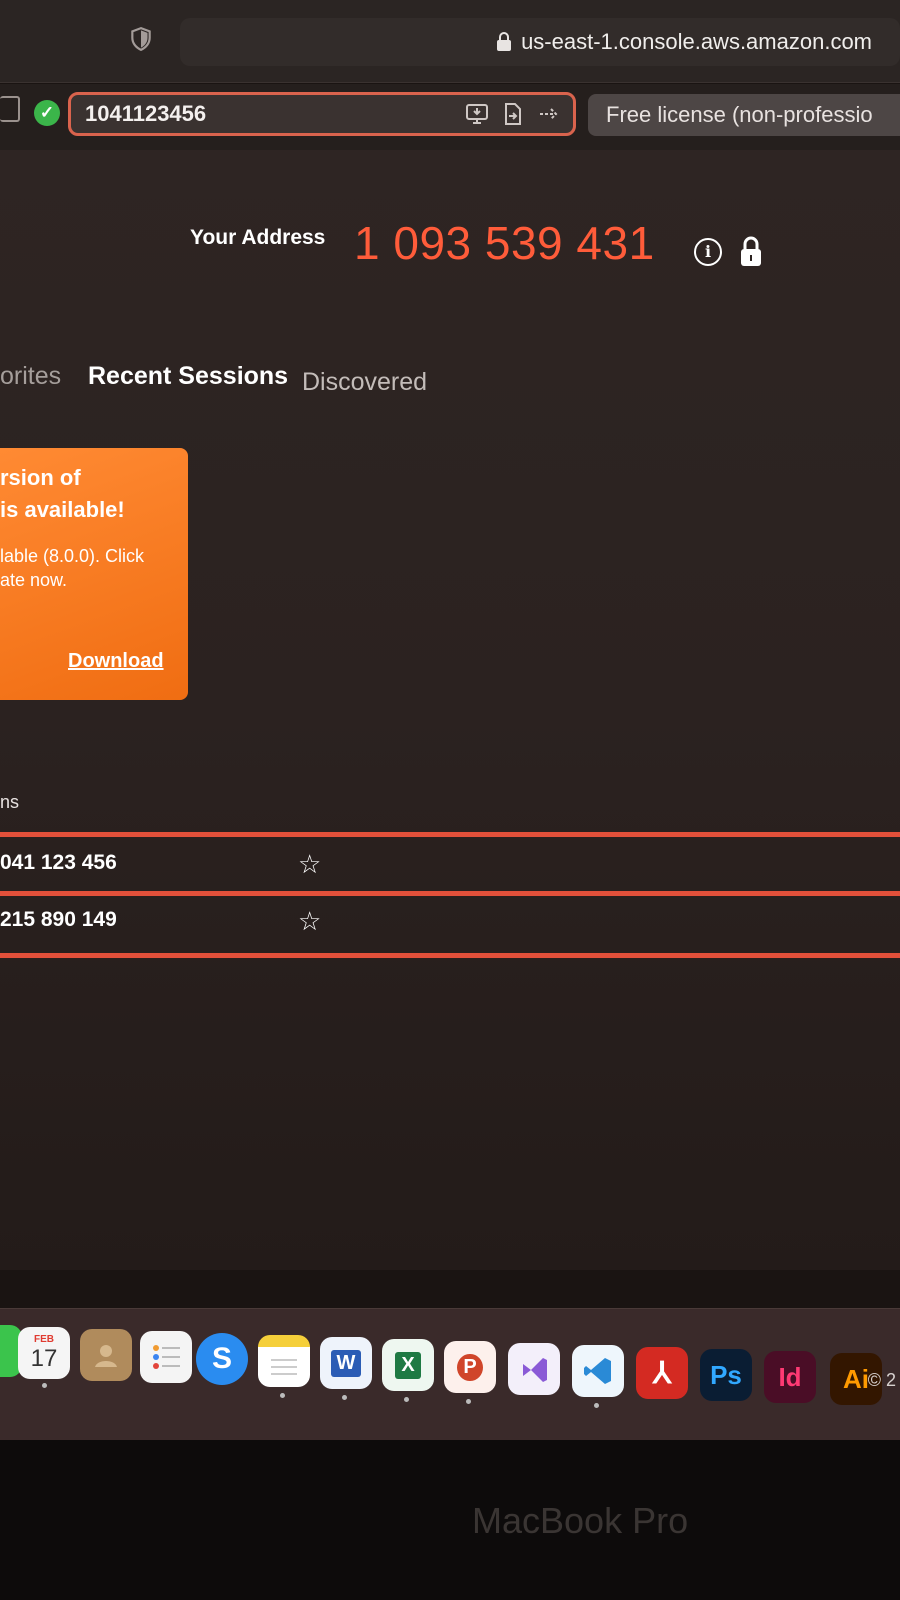 This screenshot has width=900, height=1600. Describe the element at coordinates (549, 114) in the screenshot. I see `connect-arrow-icon` at that location.